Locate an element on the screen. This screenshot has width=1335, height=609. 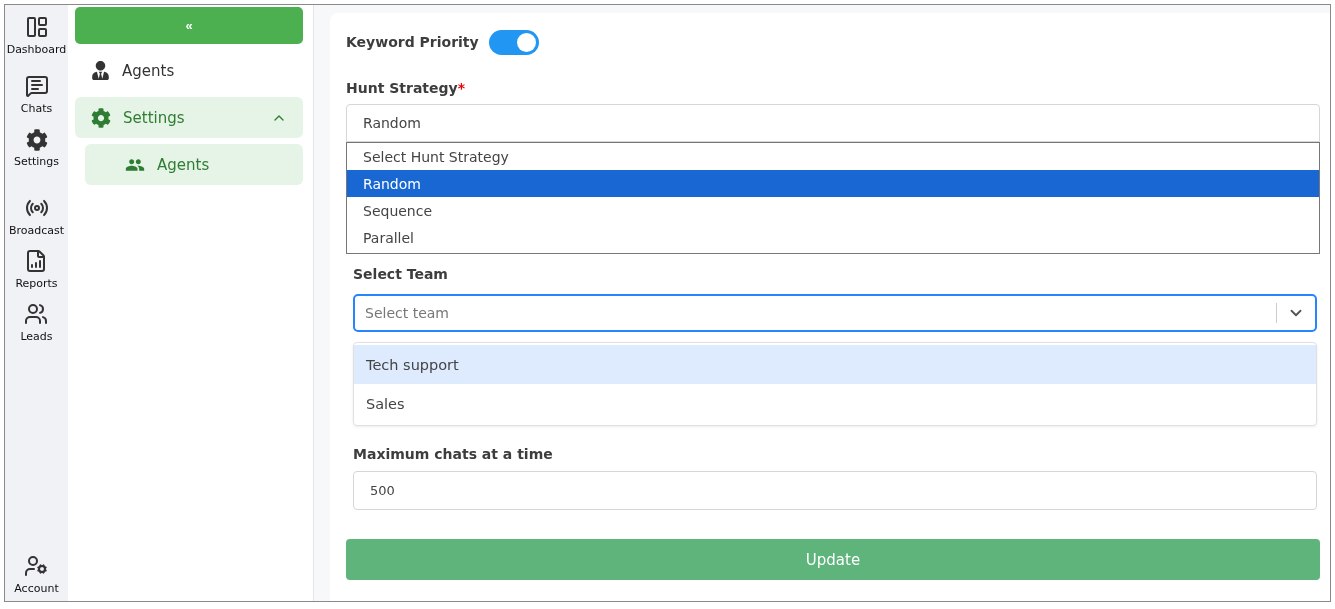
user-gear-icon is located at coordinates (36, 566).